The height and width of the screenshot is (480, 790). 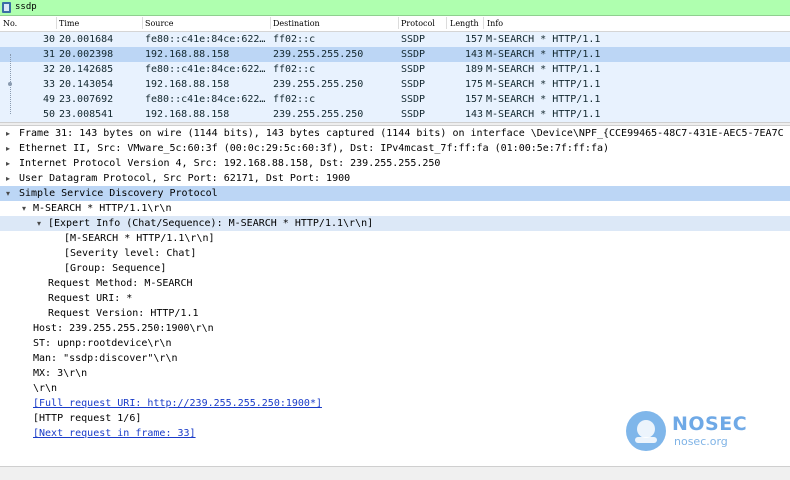 What do you see at coordinates (86, 84) in the screenshot?
I see `packet-time: 20.143054` at bounding box center [86, 84].